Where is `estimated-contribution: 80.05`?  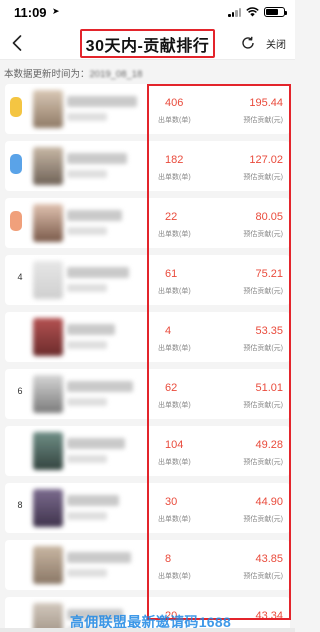 estimated-contribution: 80.05 is located at coordinates (269, 217).